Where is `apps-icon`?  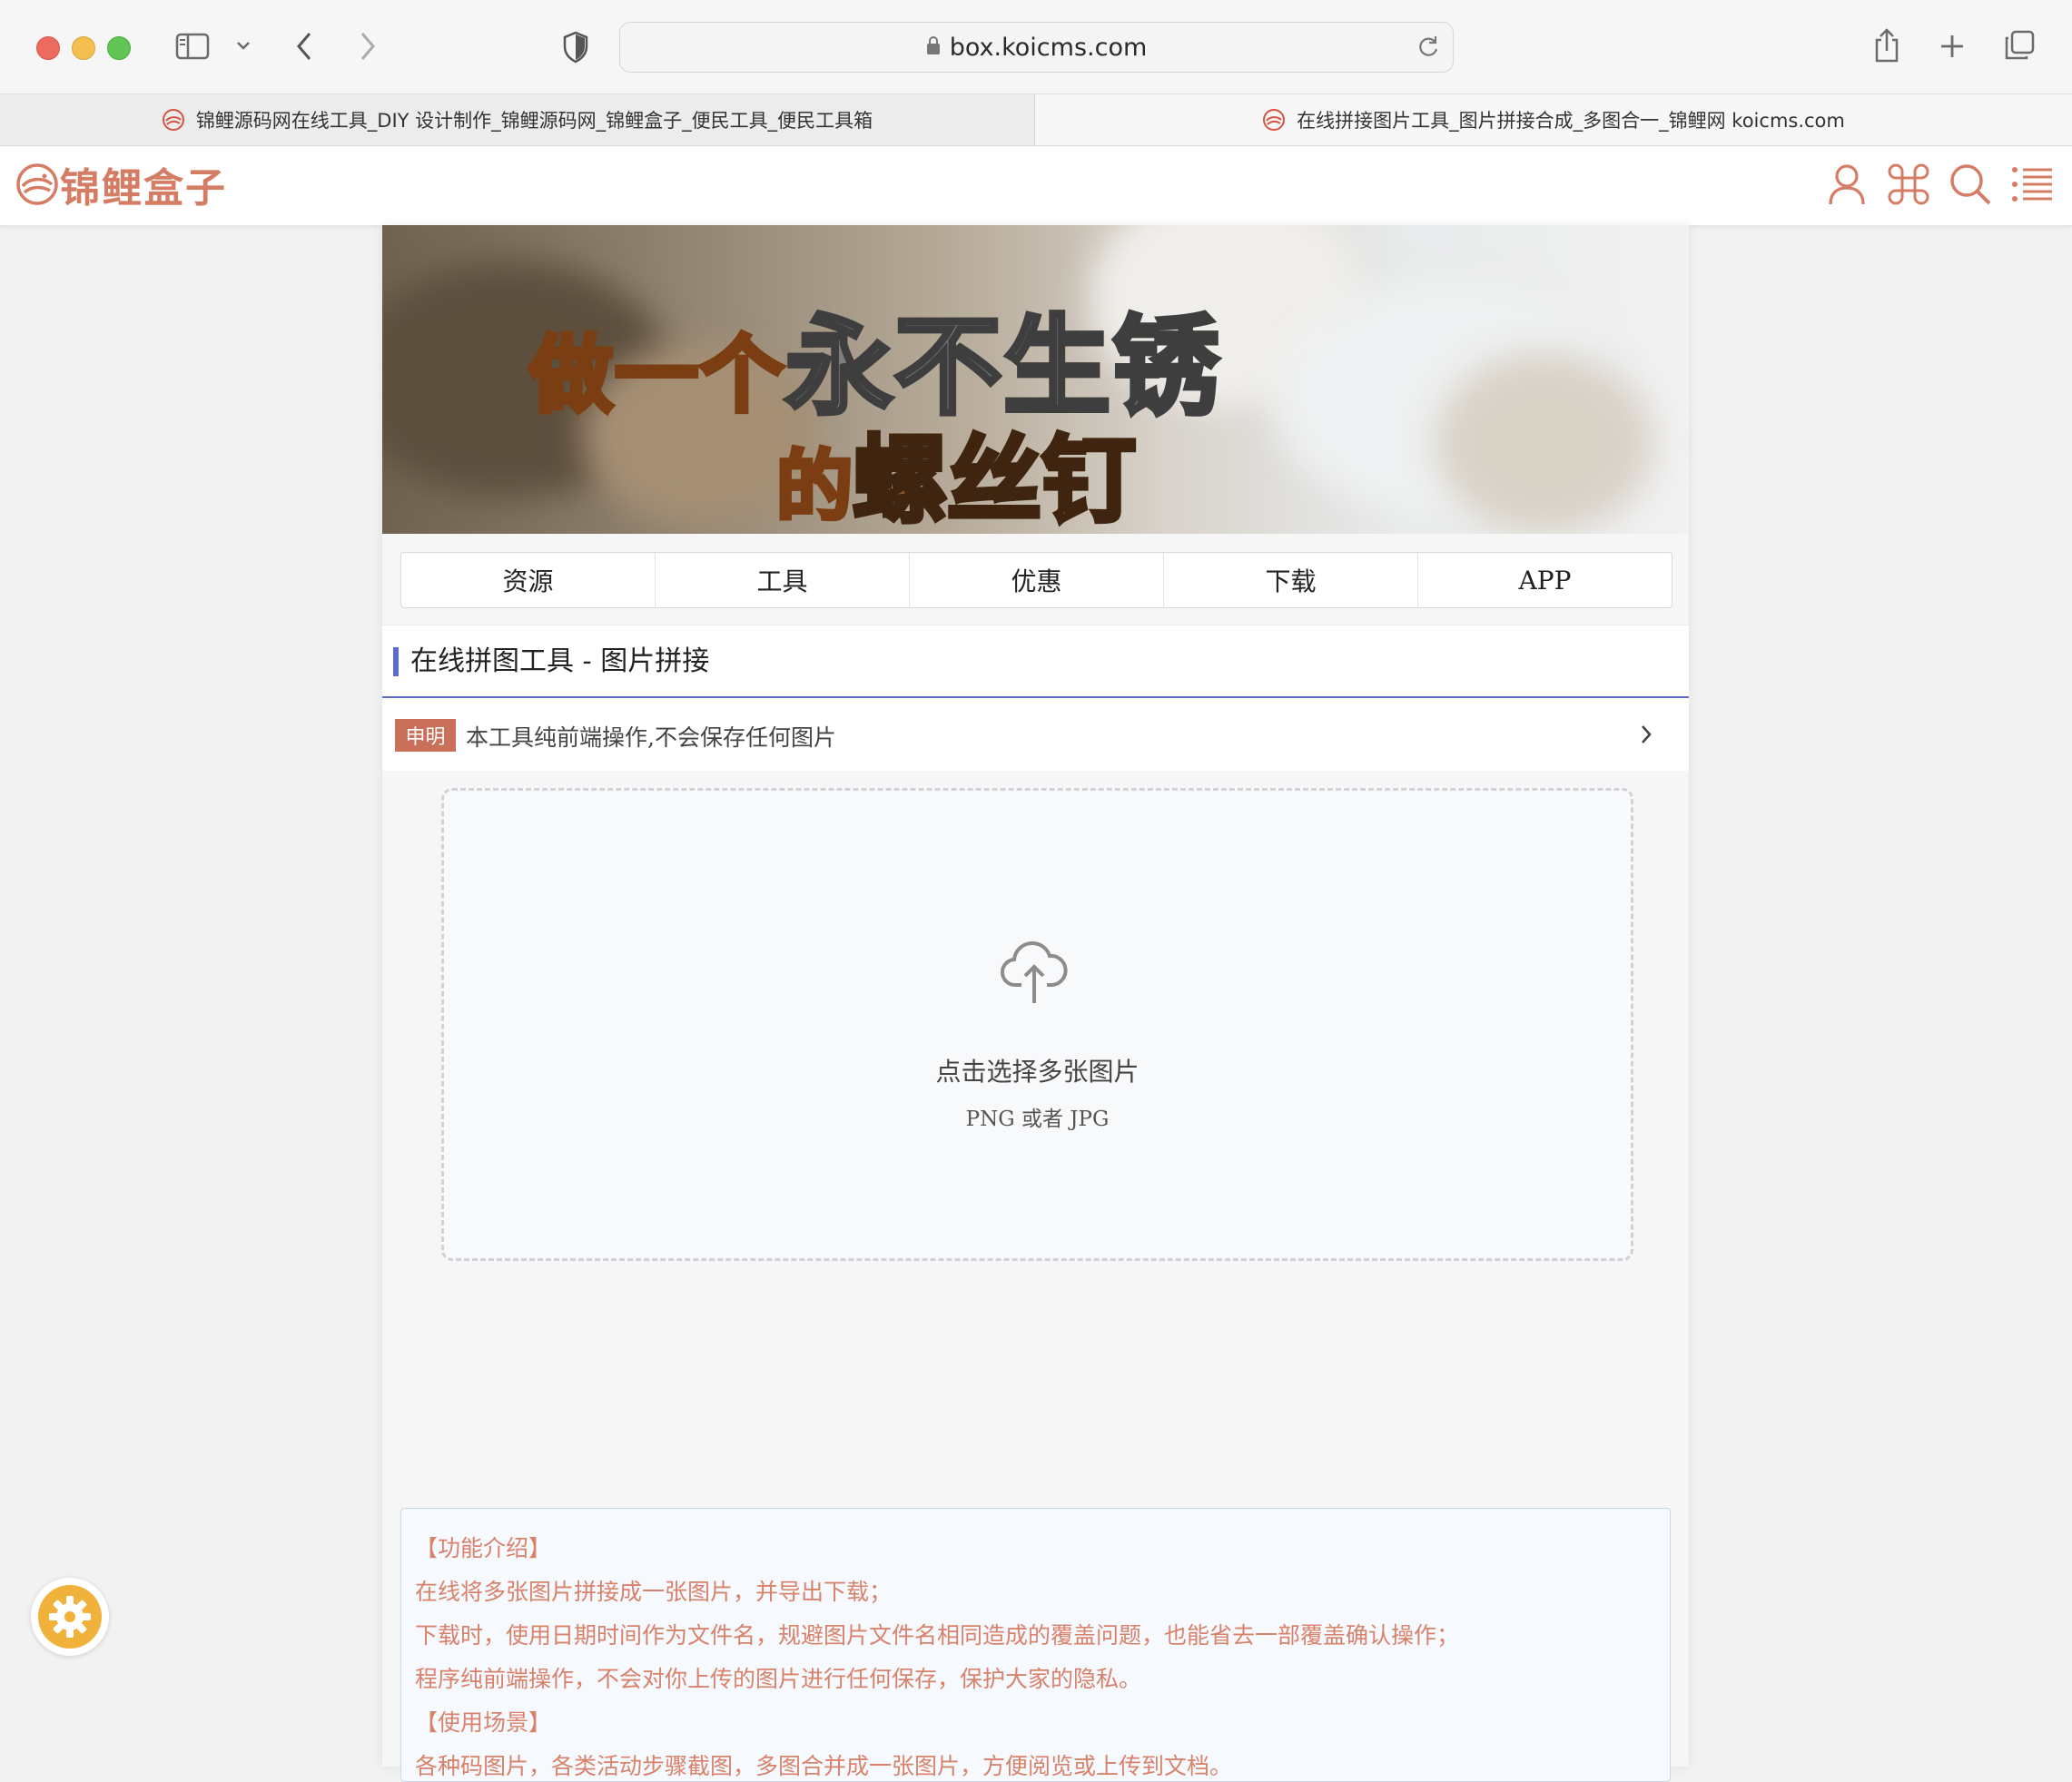
apps-icon is located at coordinates (1908, 184).